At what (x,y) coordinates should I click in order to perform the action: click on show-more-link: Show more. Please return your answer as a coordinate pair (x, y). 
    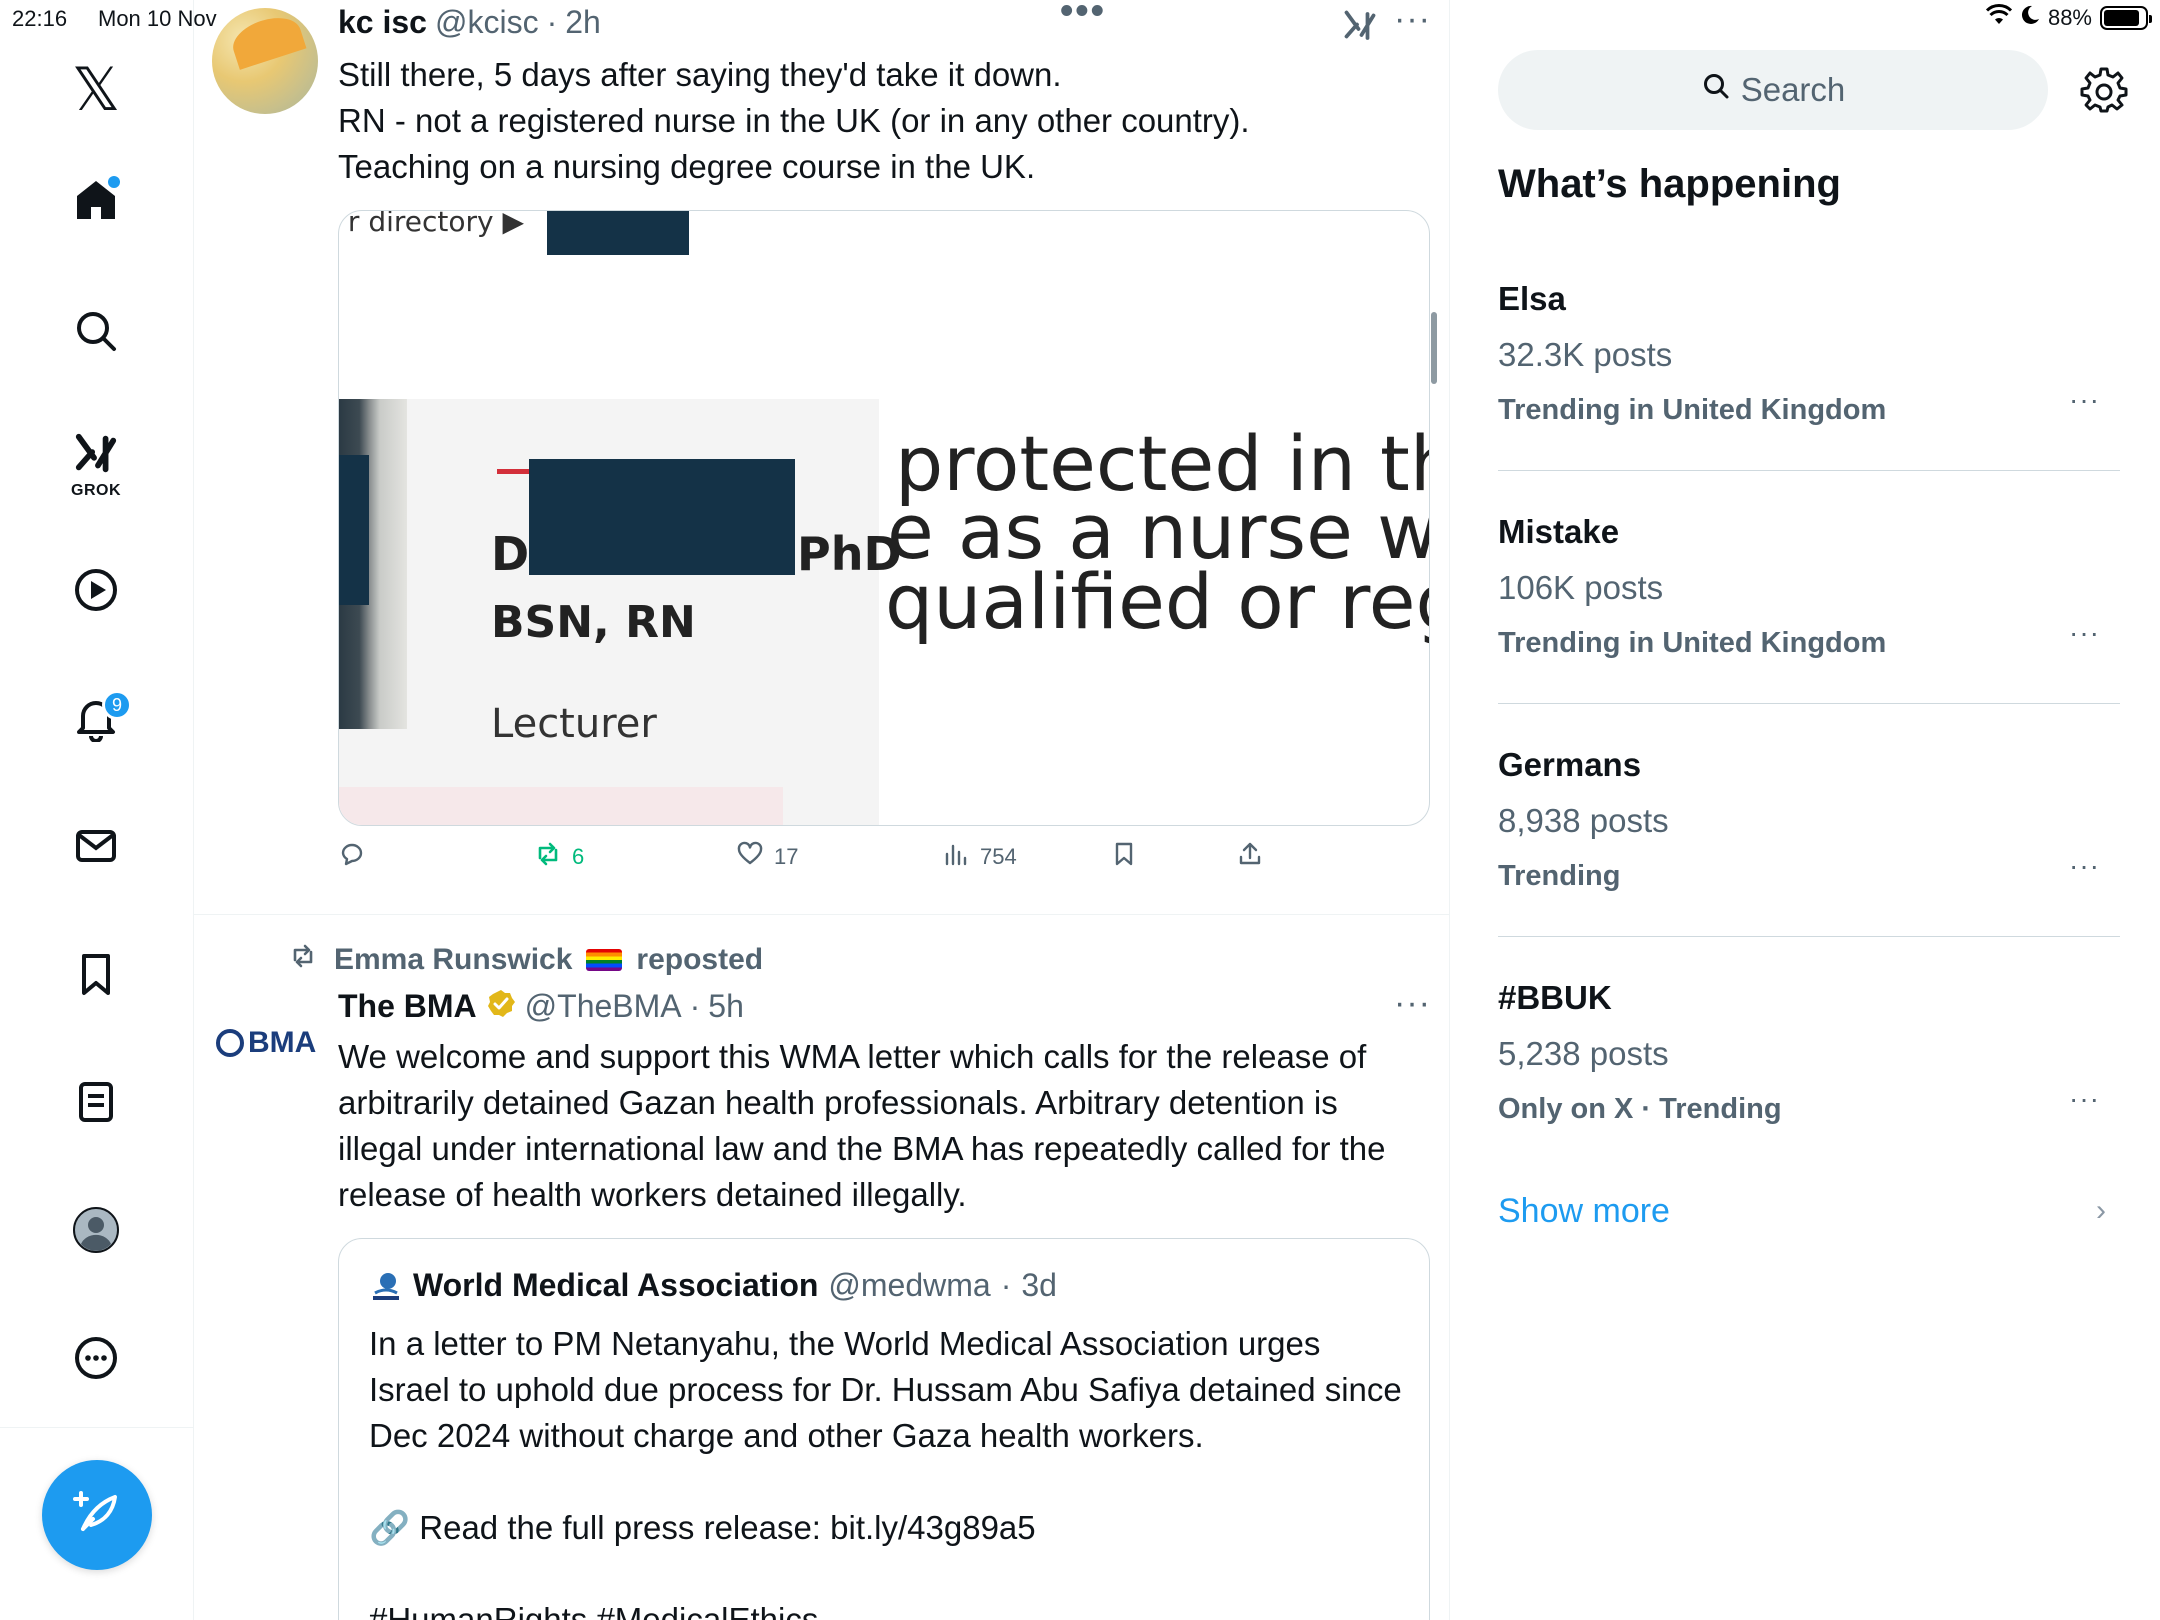
    Looking at the image, I should click on (1584, 1211).